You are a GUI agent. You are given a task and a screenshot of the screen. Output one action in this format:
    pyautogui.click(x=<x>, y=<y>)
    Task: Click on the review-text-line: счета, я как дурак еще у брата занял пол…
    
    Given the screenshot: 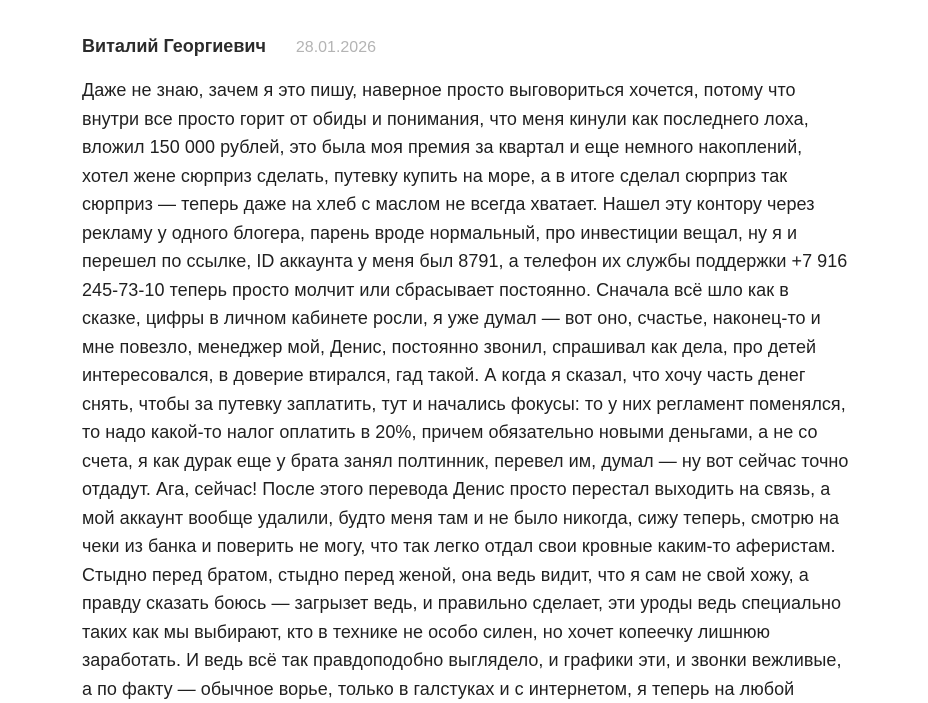 What is the action you would take?
    pyautogui.click(x=502, y=461)
    